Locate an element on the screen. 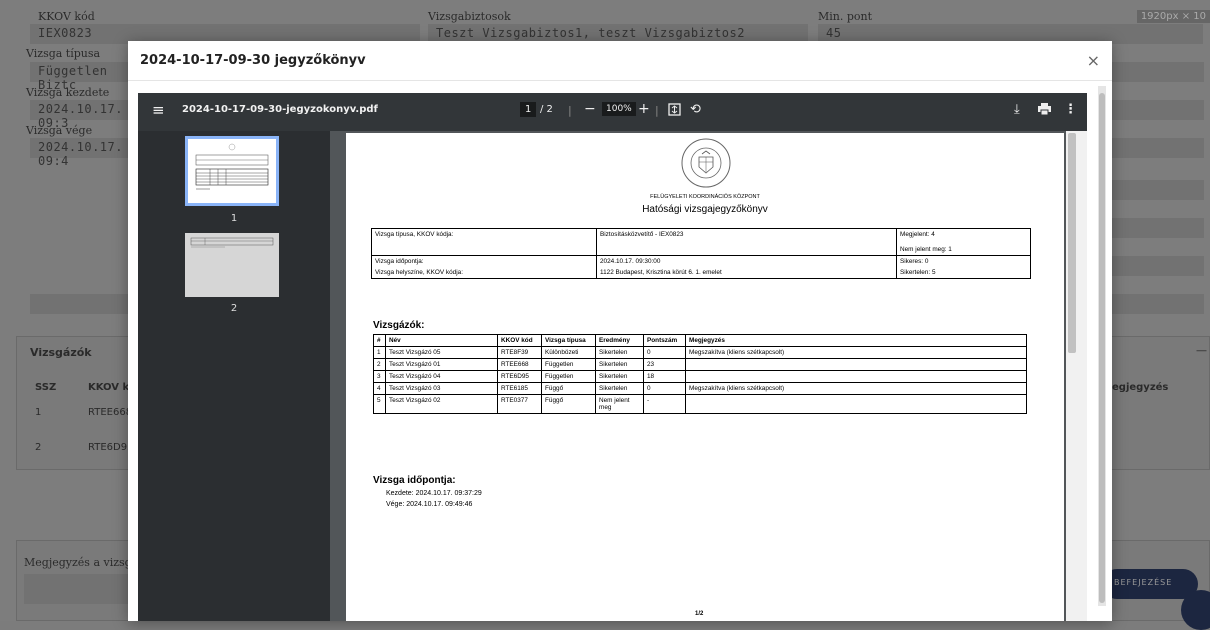 This screenshot has height=630, width=1210. sikeres-stat: Sikeres: 0 is located at coordinates (963, 261).